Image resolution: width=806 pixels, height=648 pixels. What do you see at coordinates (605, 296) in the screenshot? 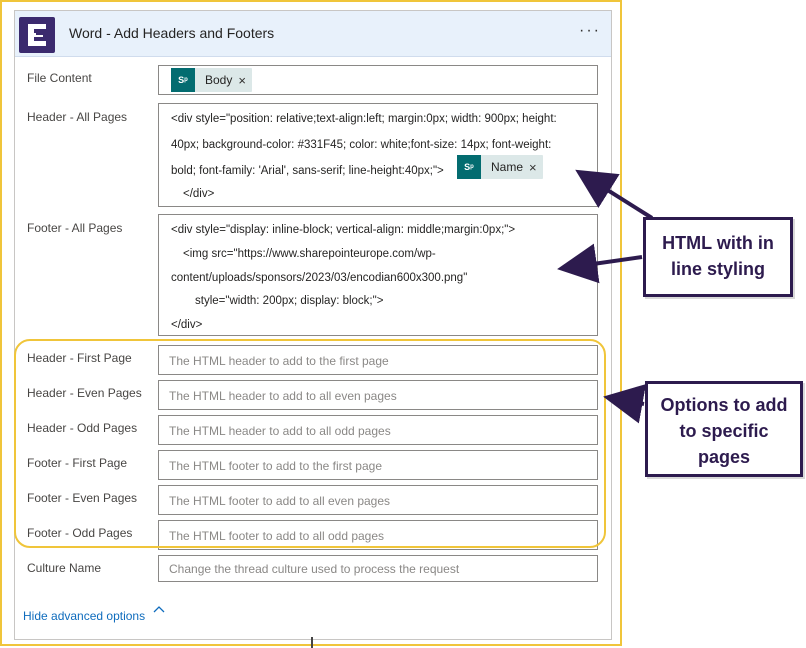
I see `callout-arrows` at bounding box center [605, 296].